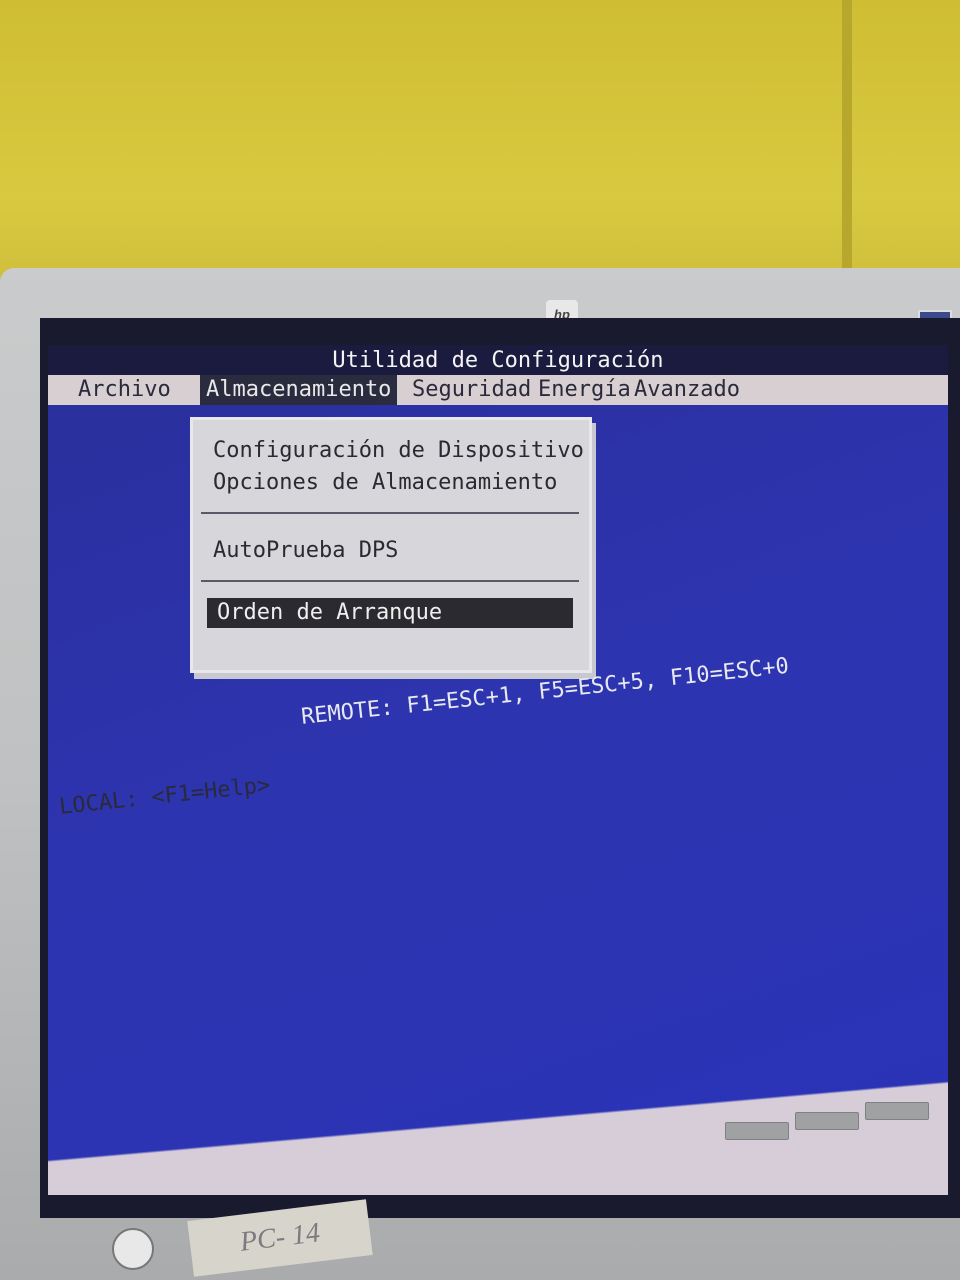 This screenshot has width=960, height=1280. I want to click on menu-archivo: Archivo, so click(124, 390).